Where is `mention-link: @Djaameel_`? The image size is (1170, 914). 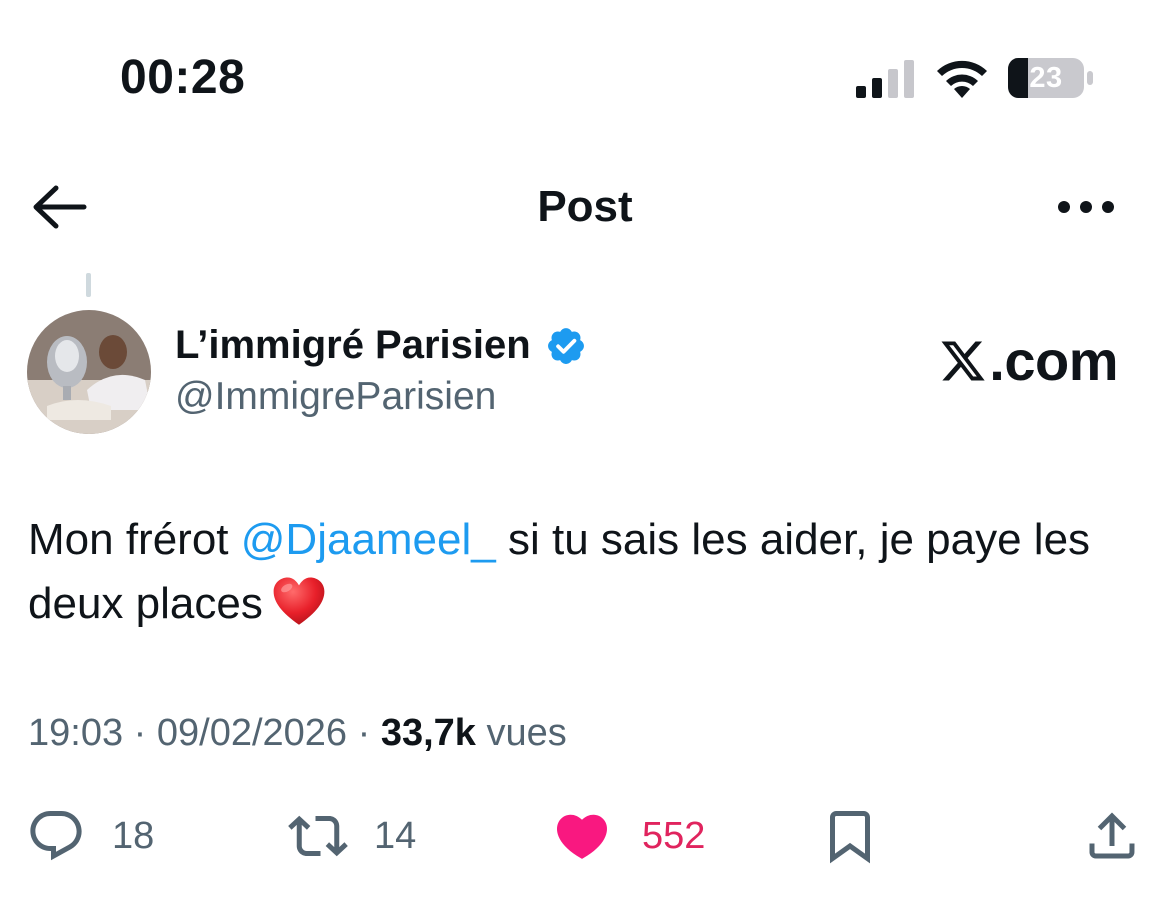 mention-link: @Djaameel_ is located at coordinates (368, 539).